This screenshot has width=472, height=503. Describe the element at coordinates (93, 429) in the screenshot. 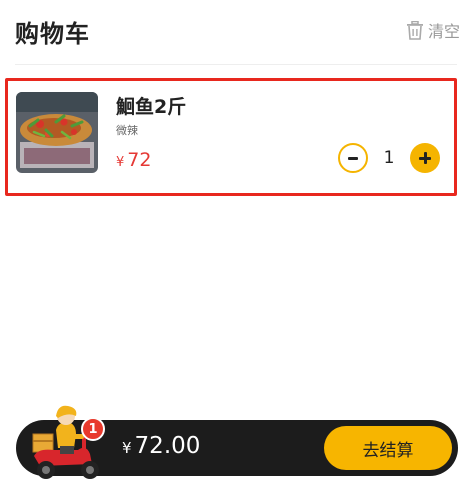

I see `cart-count-badge: 1` at that location.